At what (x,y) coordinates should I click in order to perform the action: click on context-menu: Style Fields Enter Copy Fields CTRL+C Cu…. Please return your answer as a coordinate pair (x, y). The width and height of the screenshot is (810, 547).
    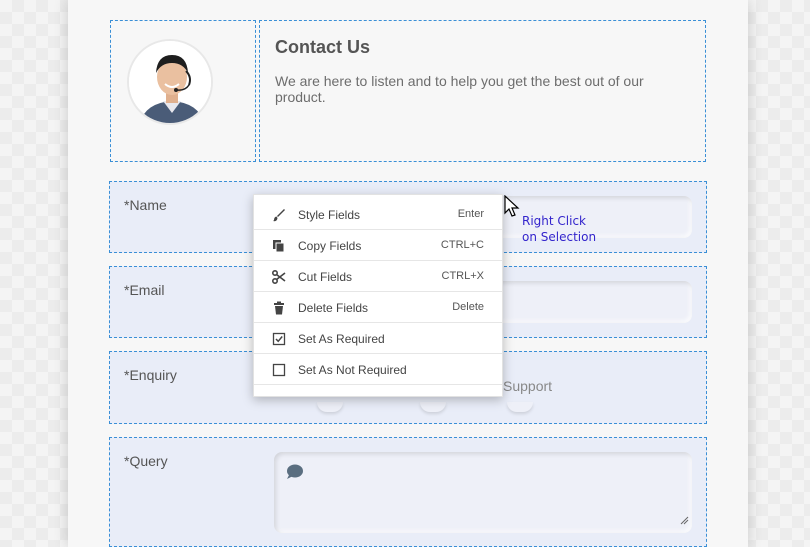
    Looking at the image, I should click on (378, 295).